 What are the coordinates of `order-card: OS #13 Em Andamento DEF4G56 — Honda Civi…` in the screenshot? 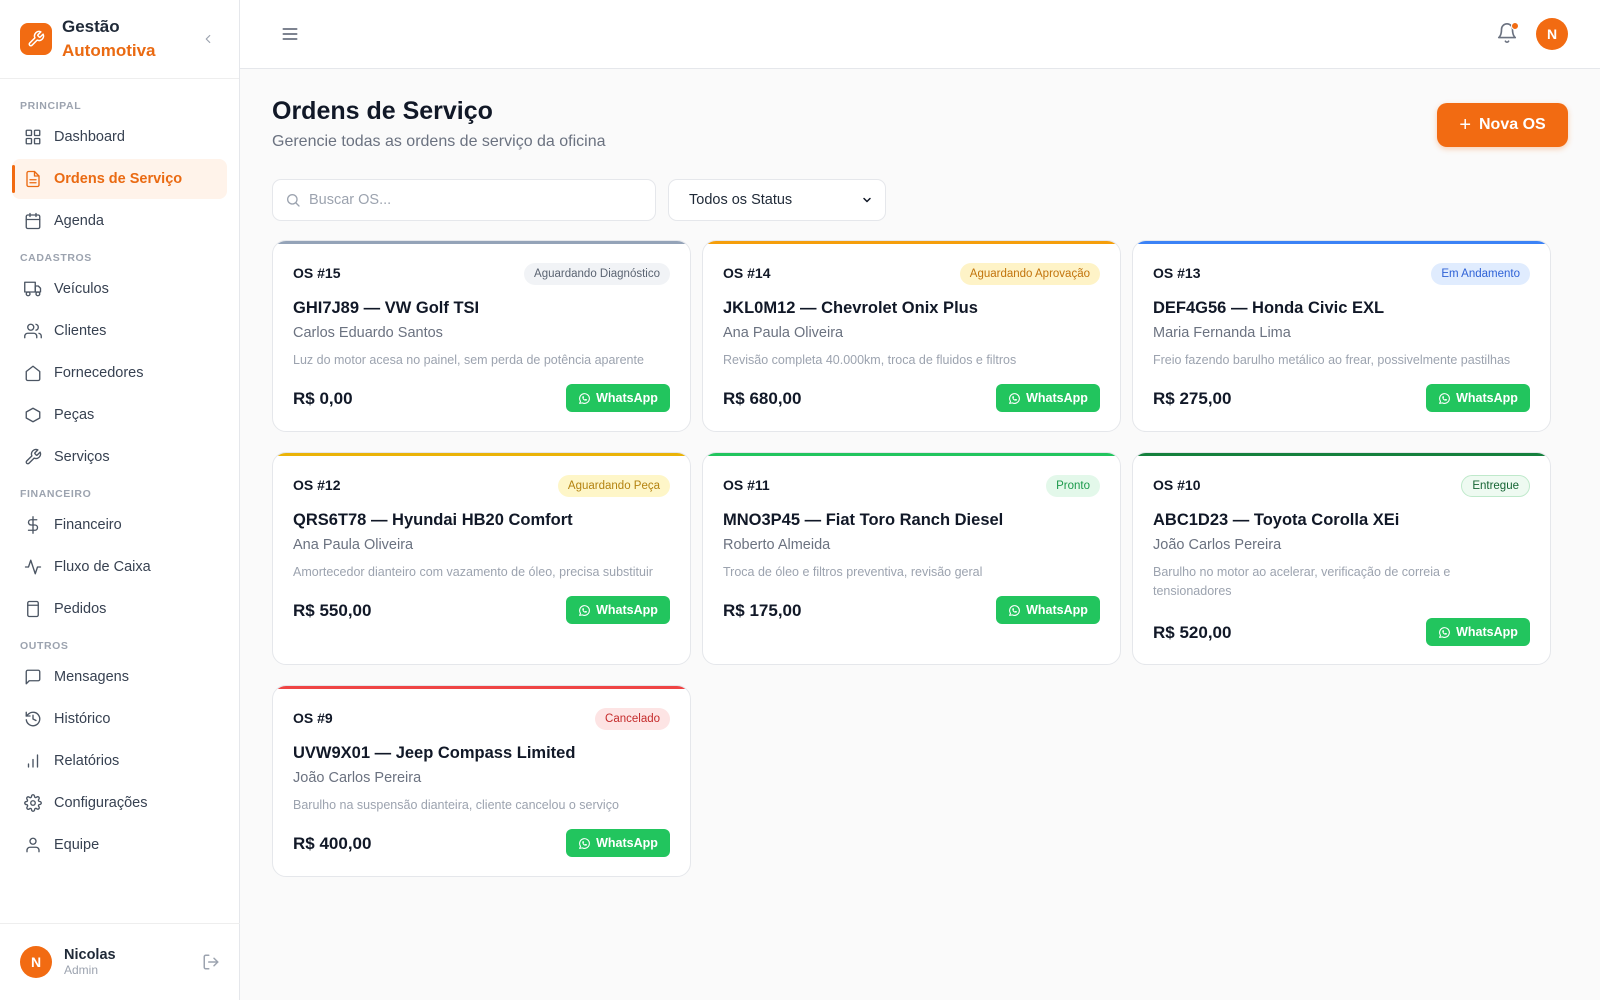 It's located at (1341, 336).